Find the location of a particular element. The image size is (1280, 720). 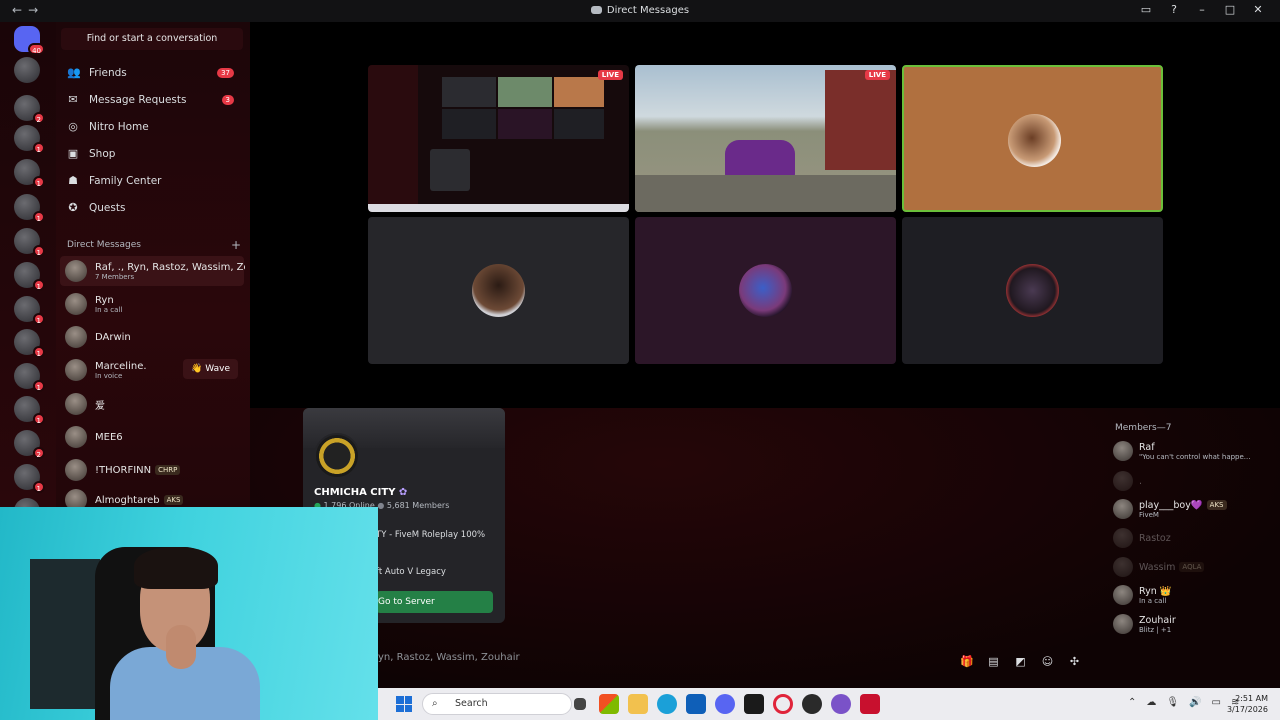

edge-icon is located at coordinates (667, 704).